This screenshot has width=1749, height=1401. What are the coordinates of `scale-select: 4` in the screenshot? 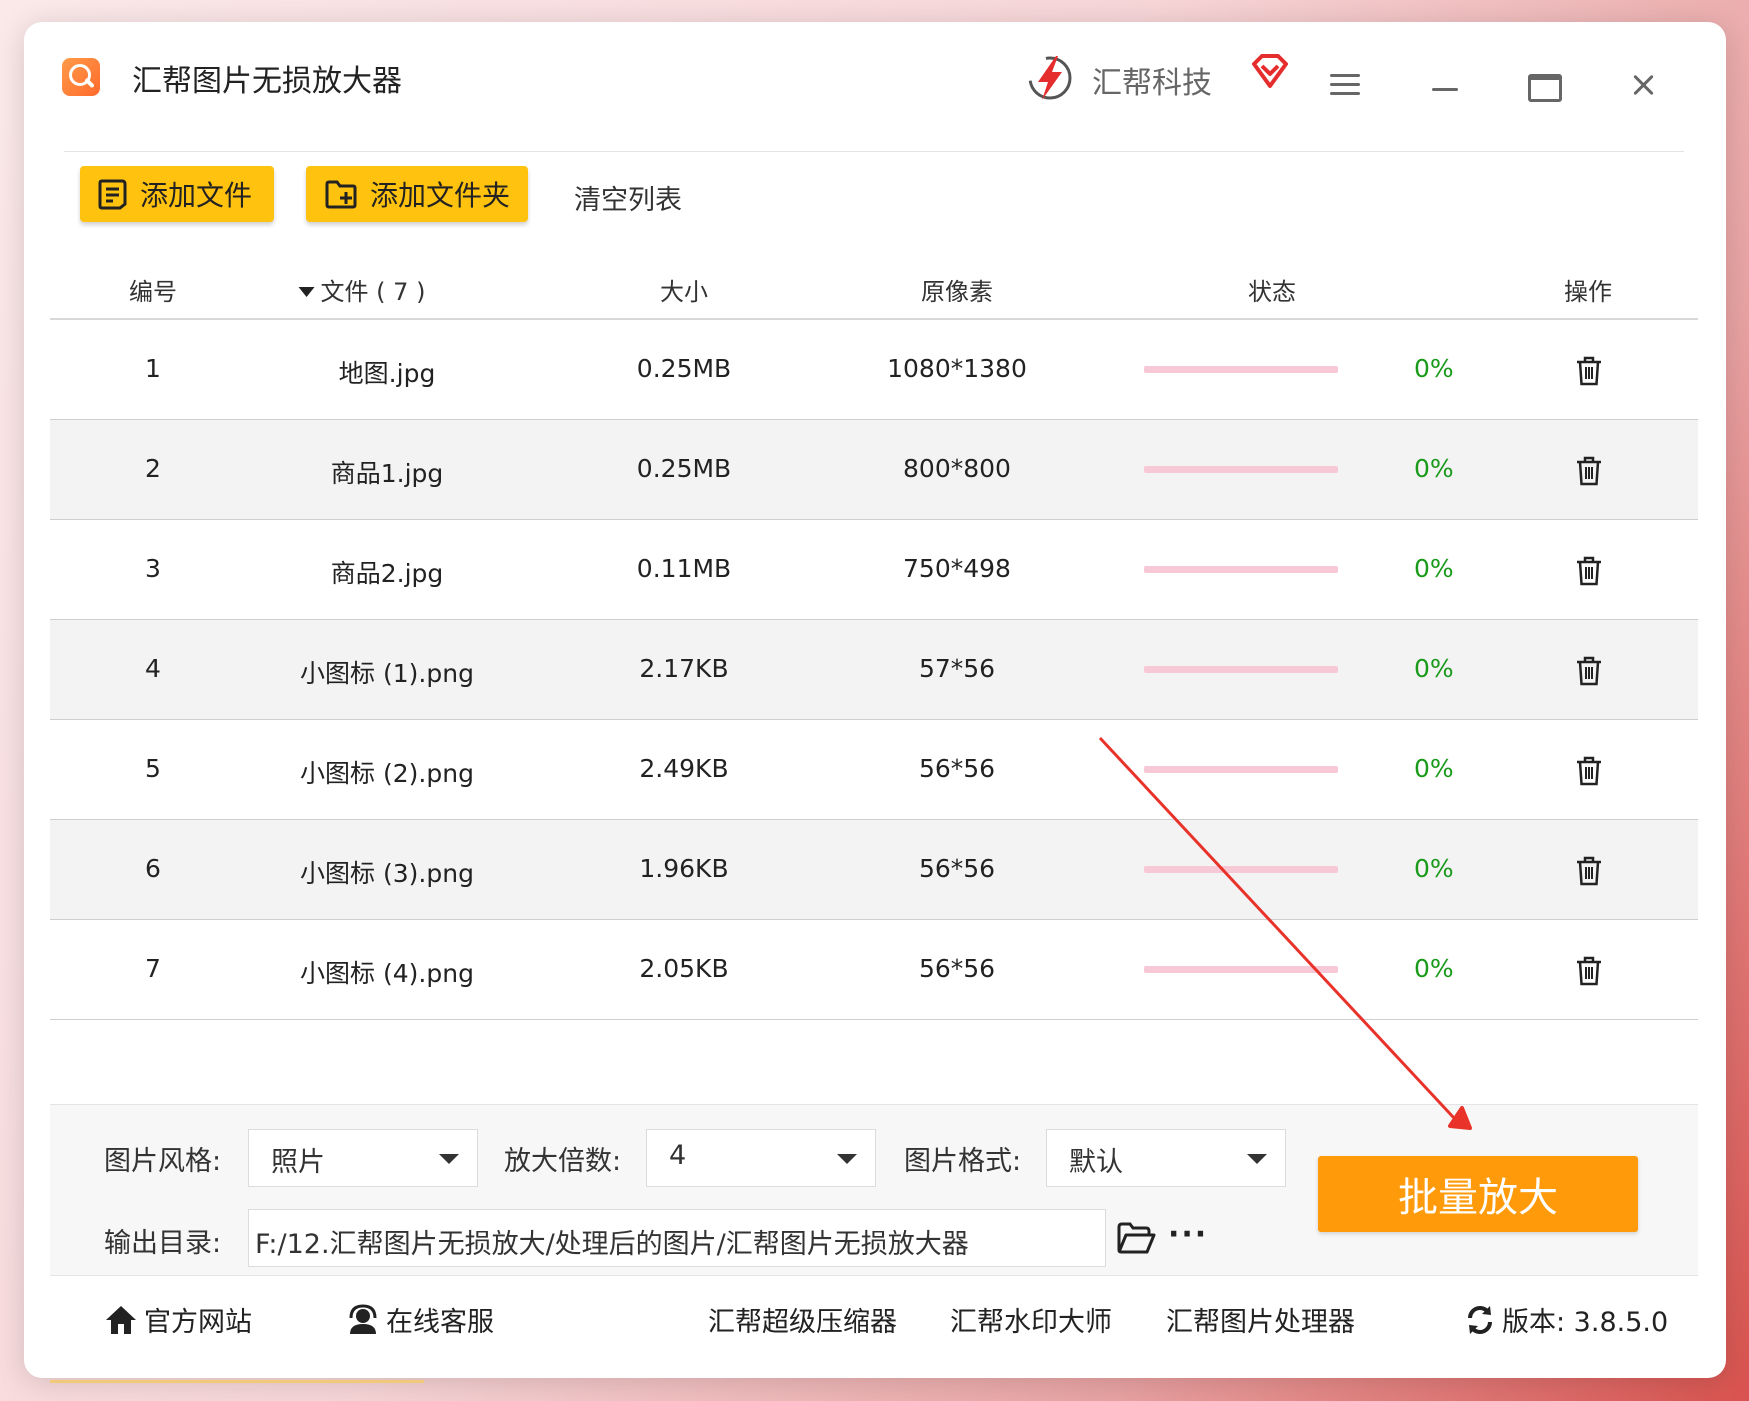 It's located at (761, 1158).